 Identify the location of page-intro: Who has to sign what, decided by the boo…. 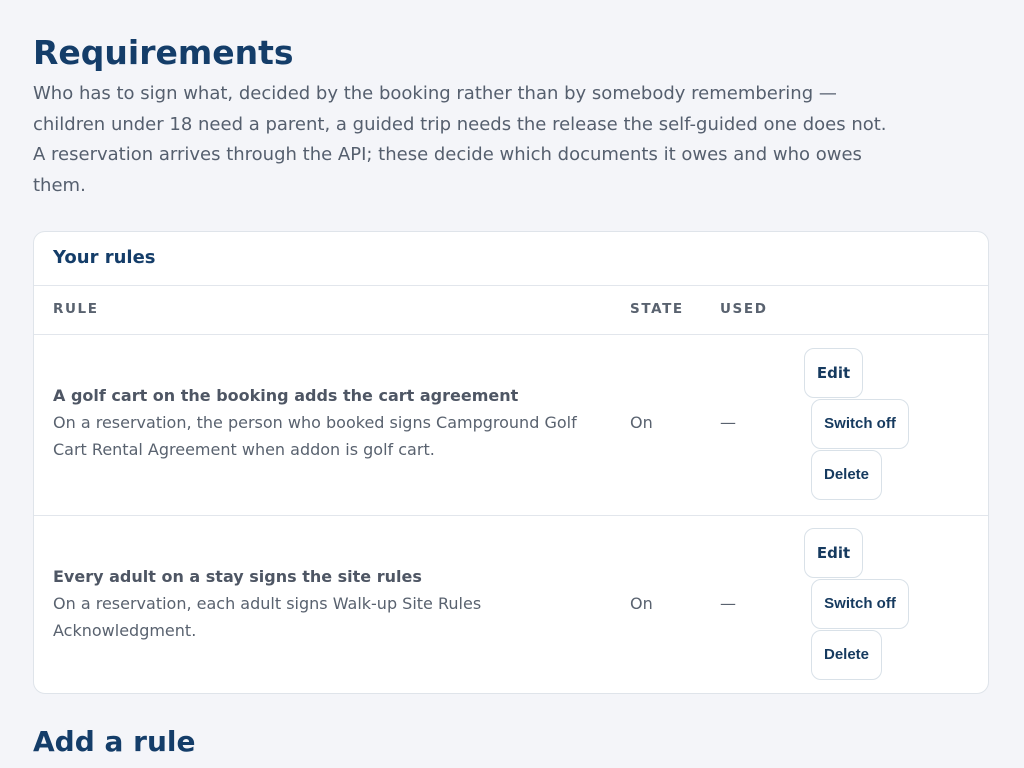
(460, 139).